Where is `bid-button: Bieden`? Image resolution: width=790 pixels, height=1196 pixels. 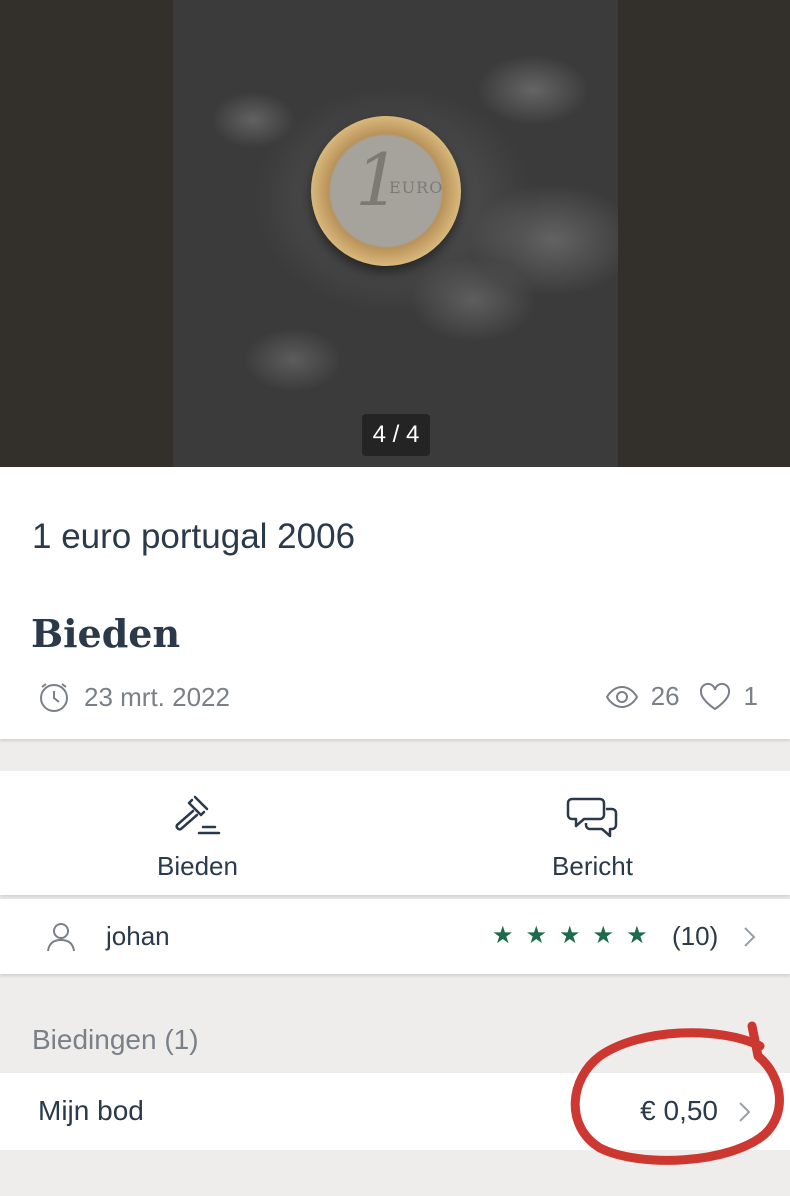 bid-button: Bieden is located at coordinates (197, 833).